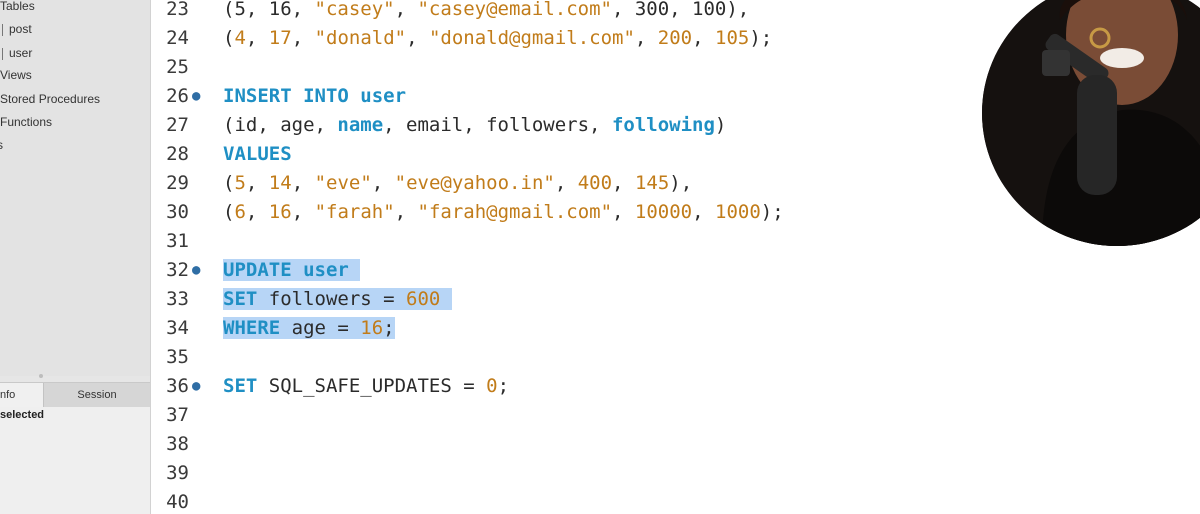 The width and height of the screenshot is (1200, 514). What do you see at coordinates (675, 328) in the screenshot?
I see `code-line: 34 WHERE age = 16;` at bounding box center [675, 328].